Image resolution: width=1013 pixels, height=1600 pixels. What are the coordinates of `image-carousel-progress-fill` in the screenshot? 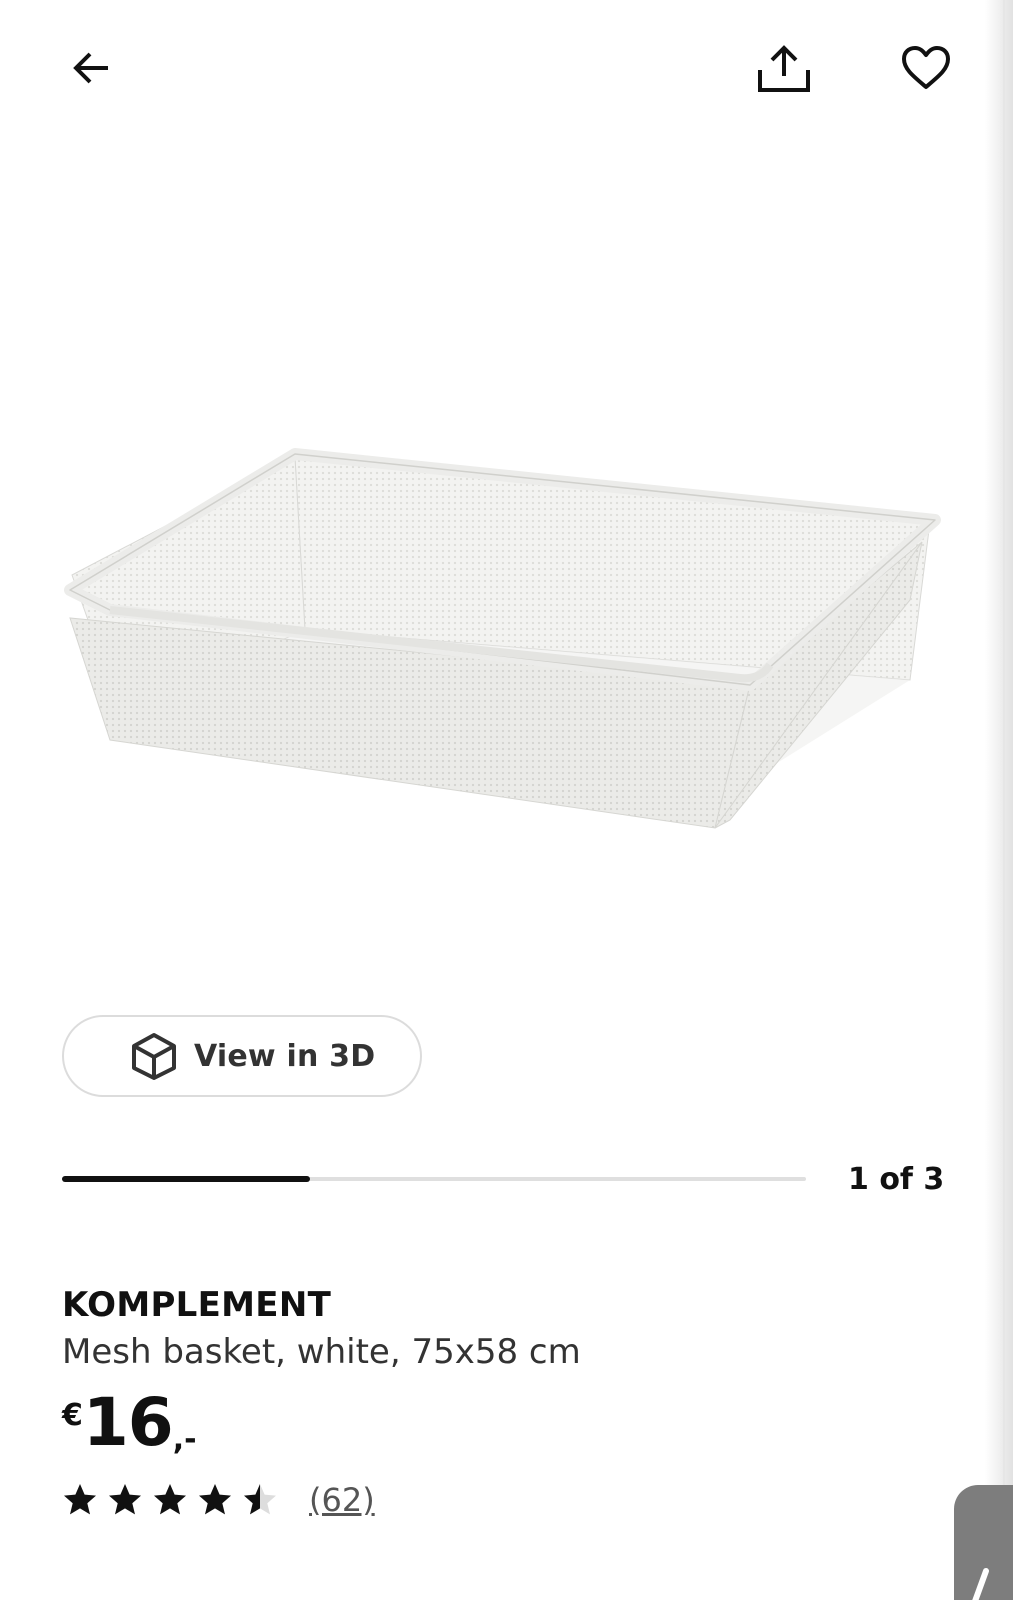 It's located at (186, 1179).